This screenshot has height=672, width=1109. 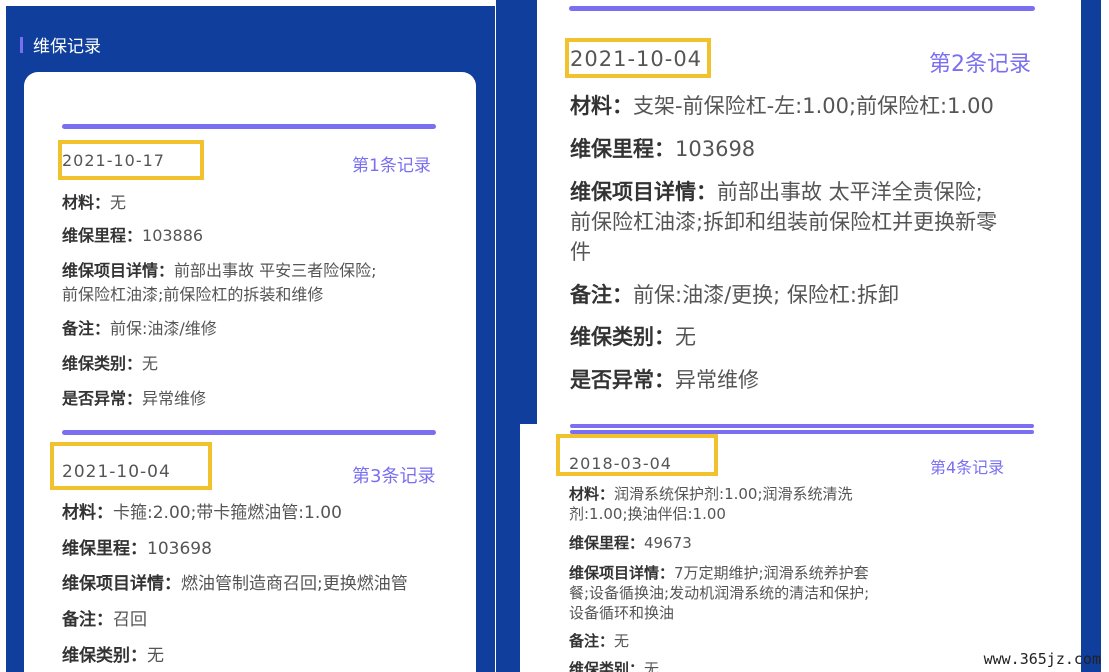 What do you see at coordinates (668, 543) in the screenshot?
I see `mileage-value: 49673` at bounding box center [668, 543].